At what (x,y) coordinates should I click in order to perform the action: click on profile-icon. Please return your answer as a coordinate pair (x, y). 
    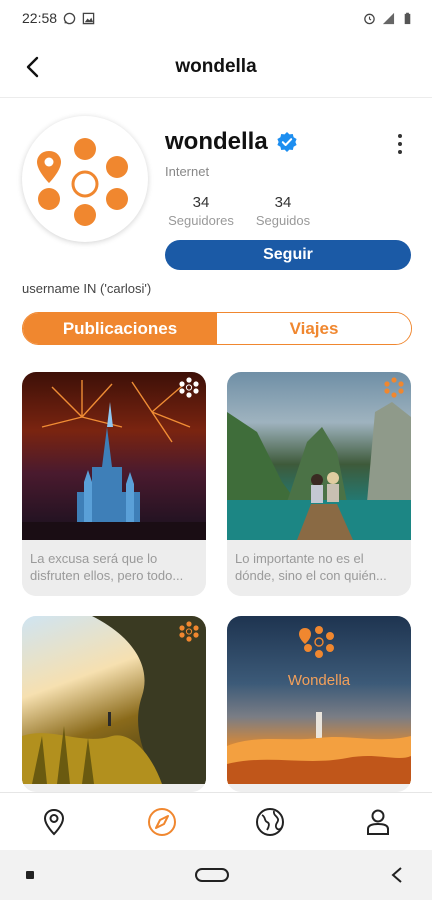
    Looking at the image, I should click on (378, 822).